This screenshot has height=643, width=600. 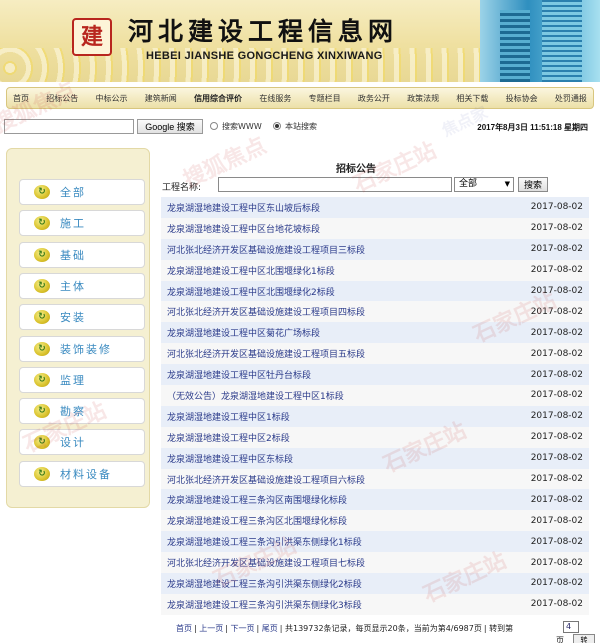 I want to click on notice-title-link: 河北张北经济开发区基础设施建设工程项目四标段, so click(x=266, y=311).